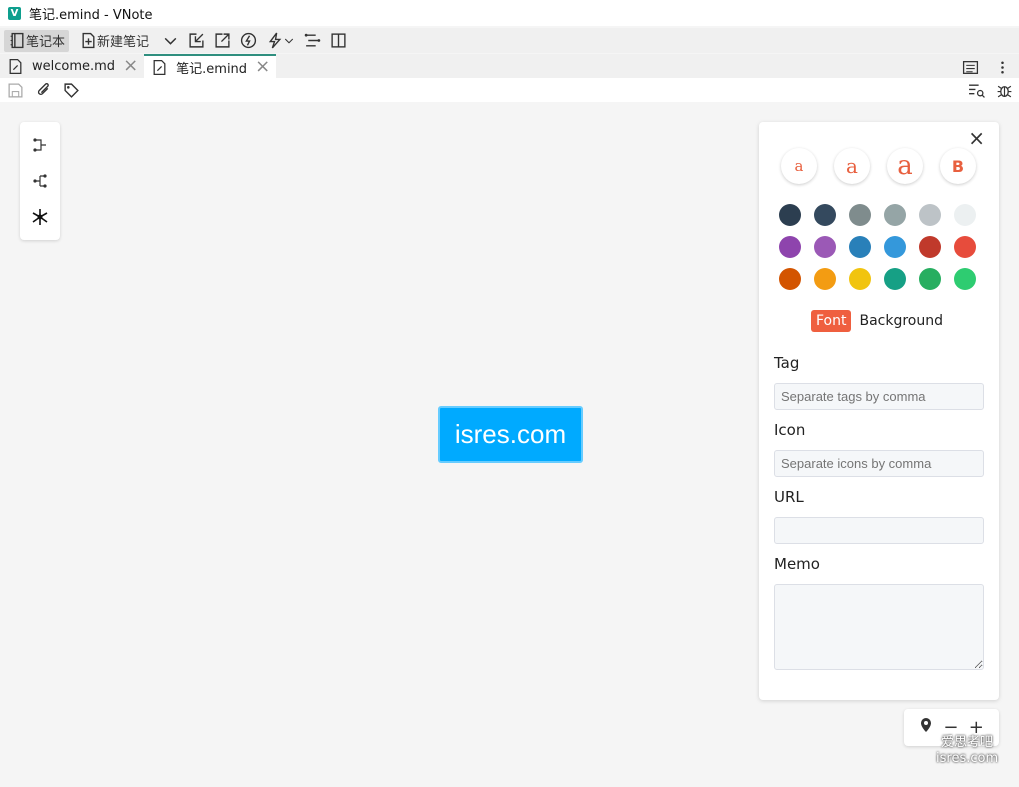 Image resolution: width=1019 pixels, height=787 pixels. What do you see at coordinates (15, 90) in the screenshot?
I see `save-icon` at bounding box center [15, 90].